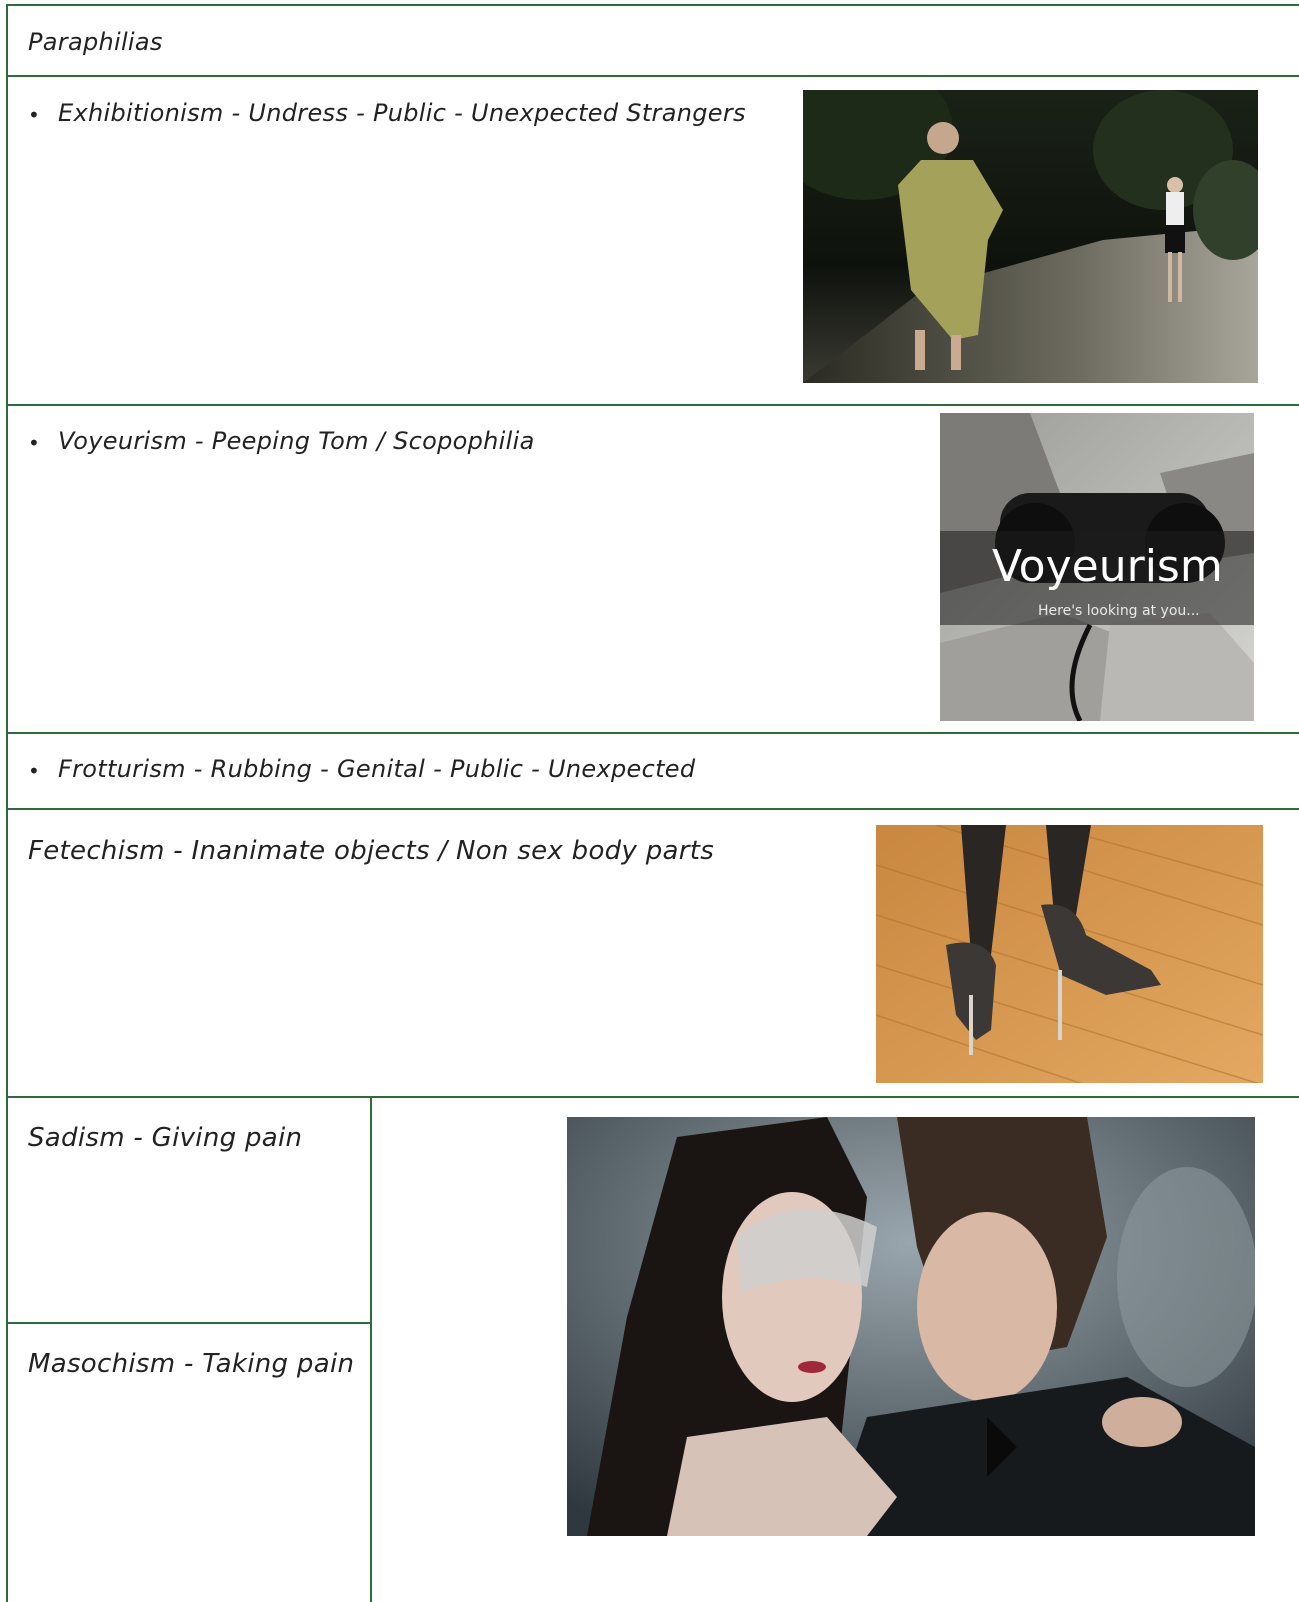 This screenshot has height=1602, width=1299. I want to click on table-border-left, so click(7, 803).